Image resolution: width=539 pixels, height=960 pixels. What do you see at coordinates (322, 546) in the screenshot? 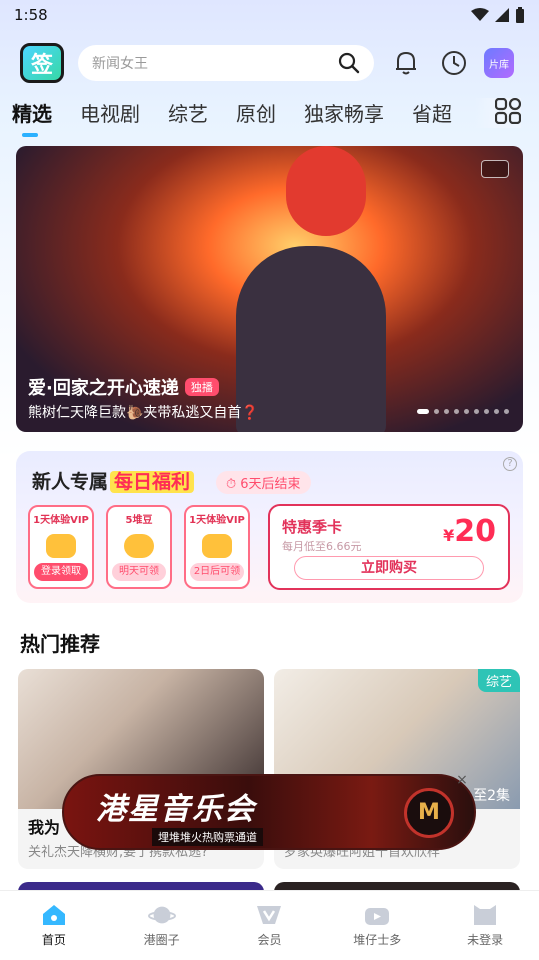
I see `season-subtitle: 每月低至6.66元` at bounding box center [322, 546].